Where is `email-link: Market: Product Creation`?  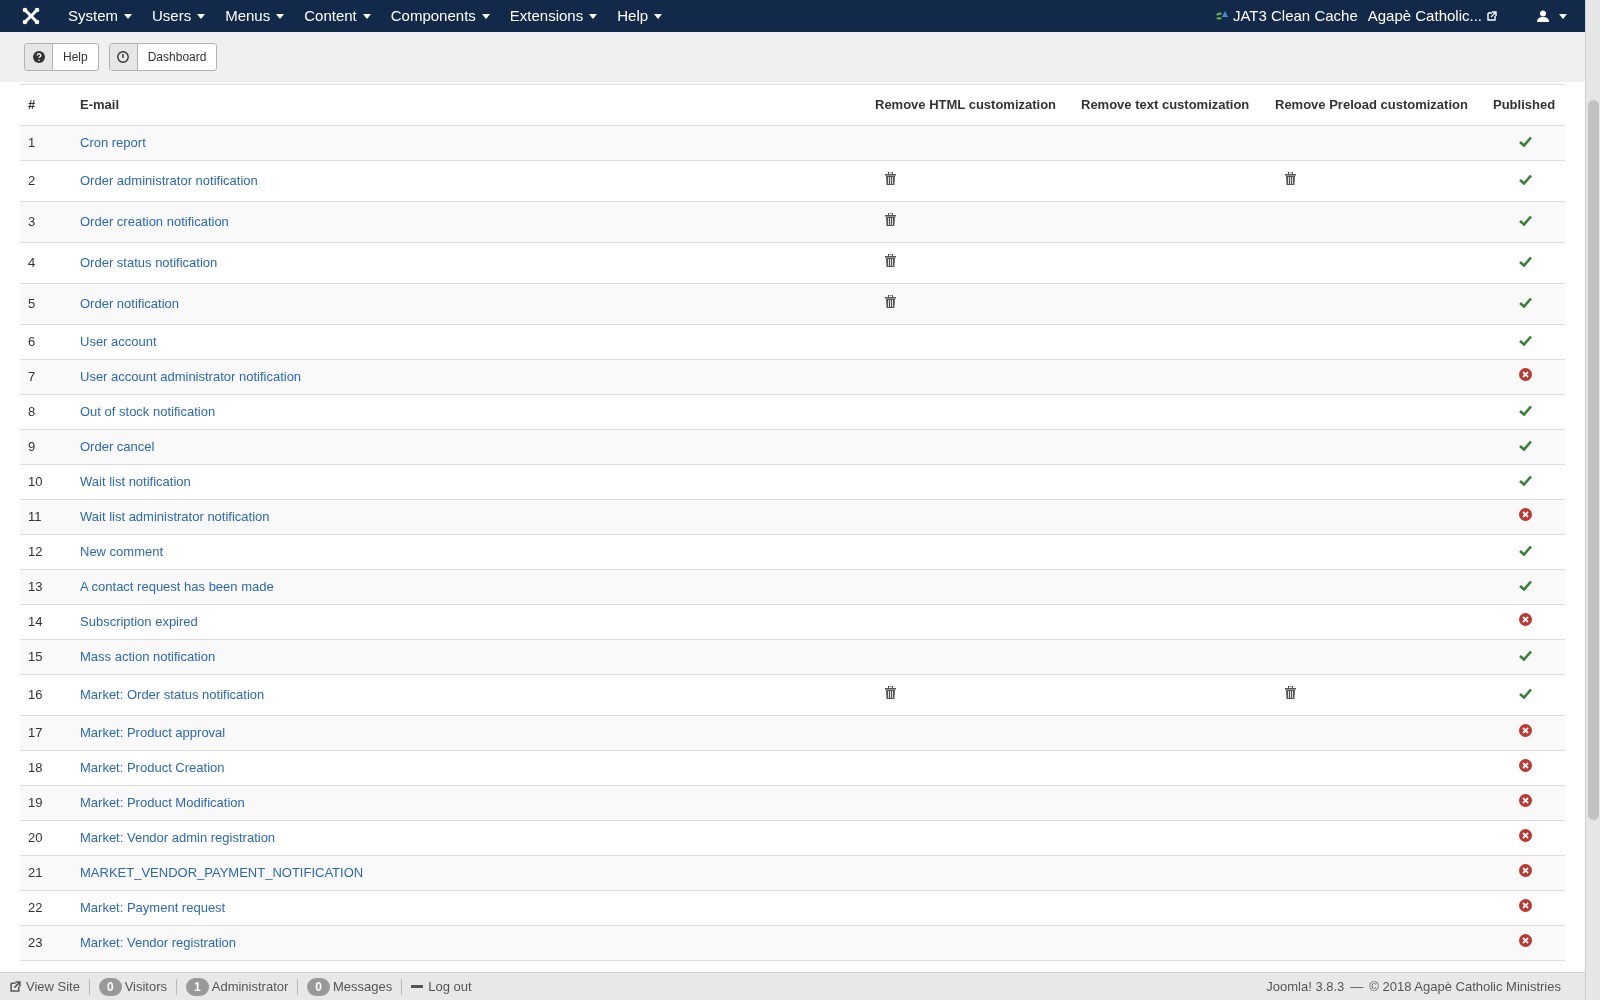
email-link: Market: Product Creation is located at coordinates (152, 767).